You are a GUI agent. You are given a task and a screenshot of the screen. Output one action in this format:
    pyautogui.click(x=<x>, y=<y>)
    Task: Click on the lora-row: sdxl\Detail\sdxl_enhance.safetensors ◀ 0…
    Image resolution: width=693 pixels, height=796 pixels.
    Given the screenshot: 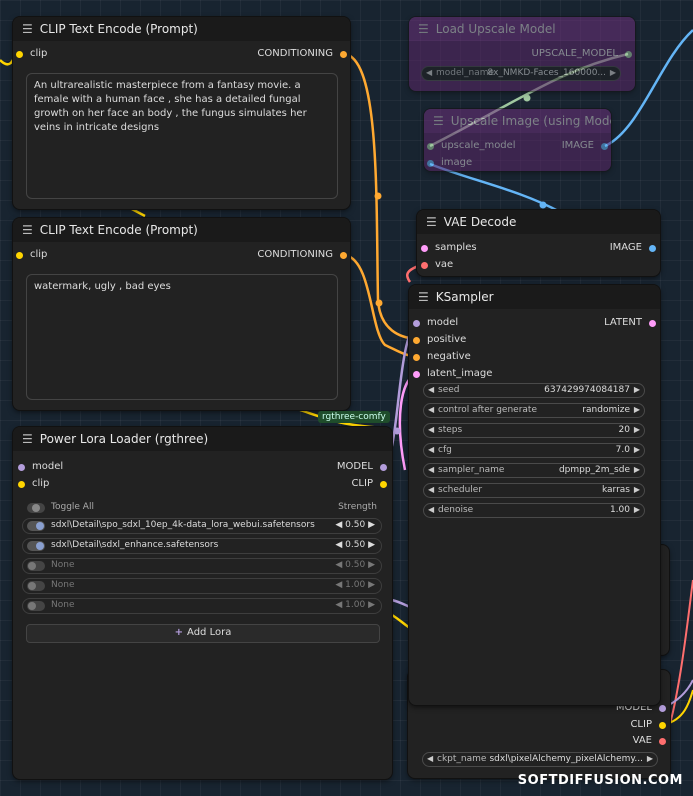 What is the action you would take?
    pyautogui.click(x=202, y=546)
    